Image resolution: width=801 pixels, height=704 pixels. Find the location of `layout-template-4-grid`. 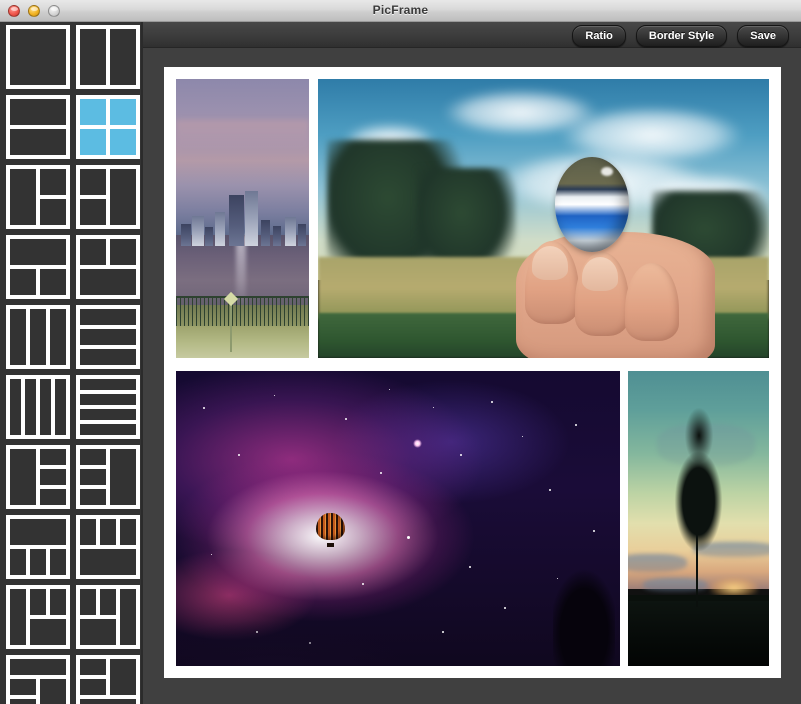

layout-template-4-grid is located at coordinates (108, 127).